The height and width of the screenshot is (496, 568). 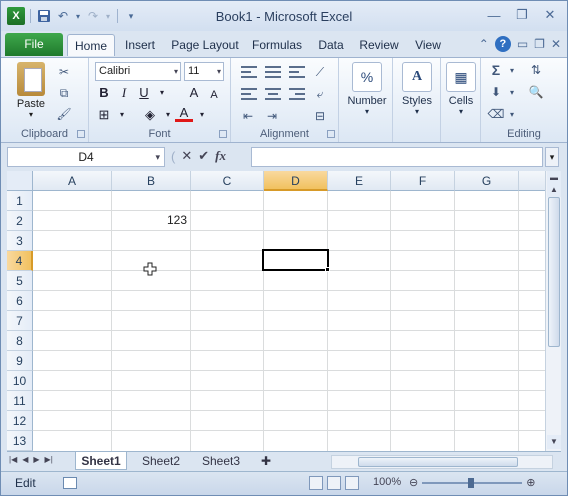 What do you see at coordinates (20, 381) in the screenshot?
I see `row-header-10: 10` at bounding box center [20, 381].